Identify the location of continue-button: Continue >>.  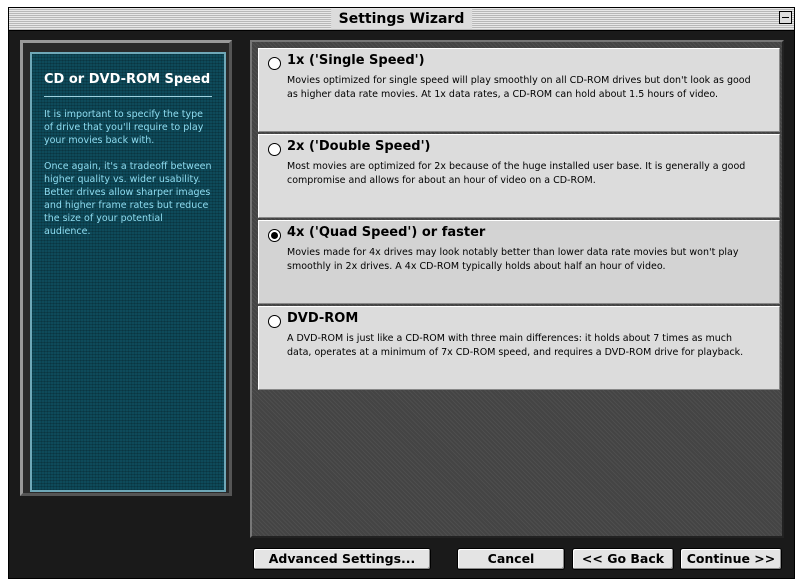
(731, 559).